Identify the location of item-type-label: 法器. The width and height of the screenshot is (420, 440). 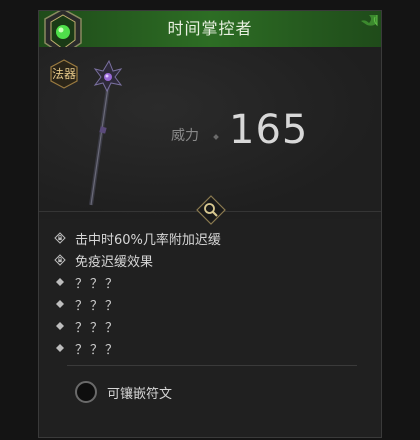
(63, 74).